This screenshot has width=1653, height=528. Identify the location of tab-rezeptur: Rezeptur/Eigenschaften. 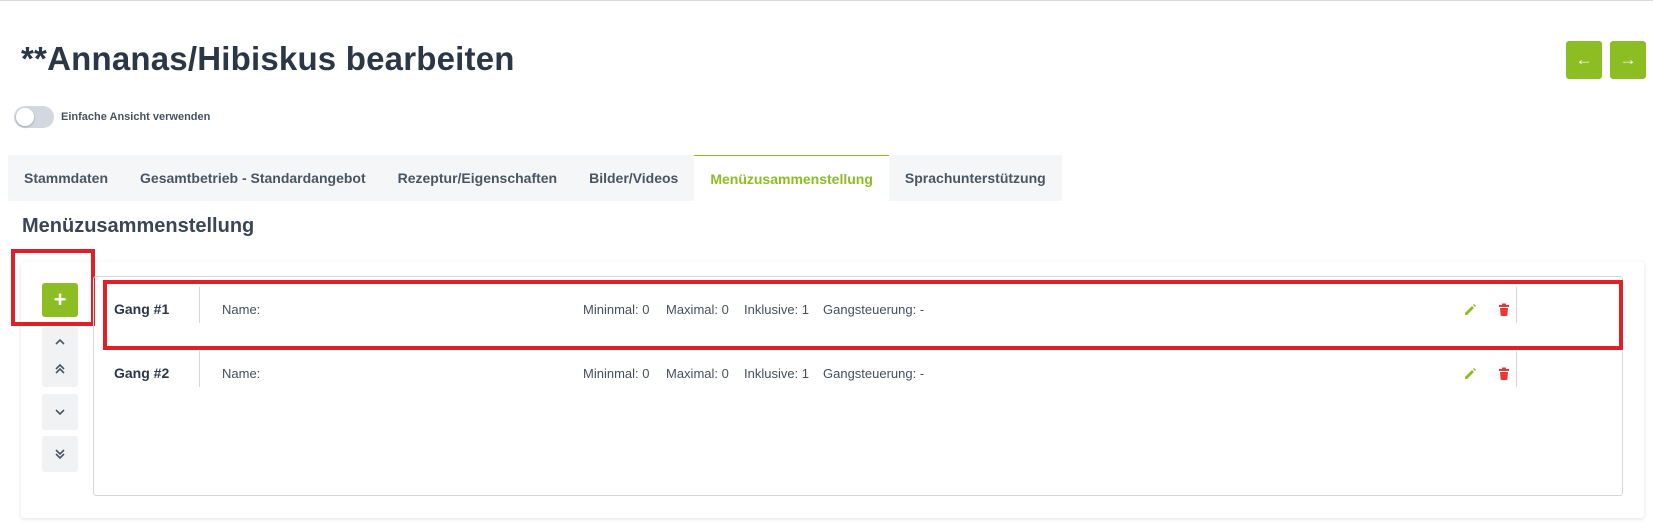
(477, 178).